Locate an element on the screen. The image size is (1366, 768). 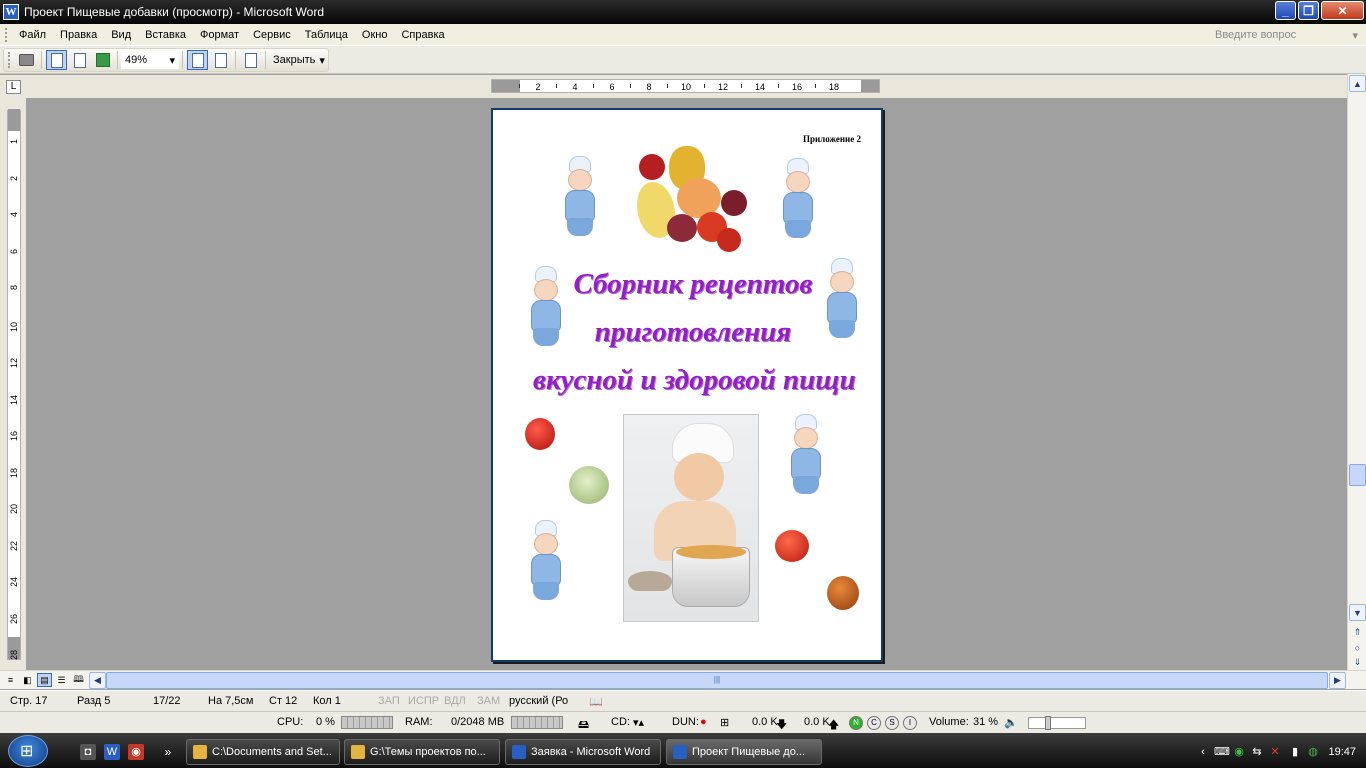
word-quicklaunch-icon: W is located at coordinates (112, 752).